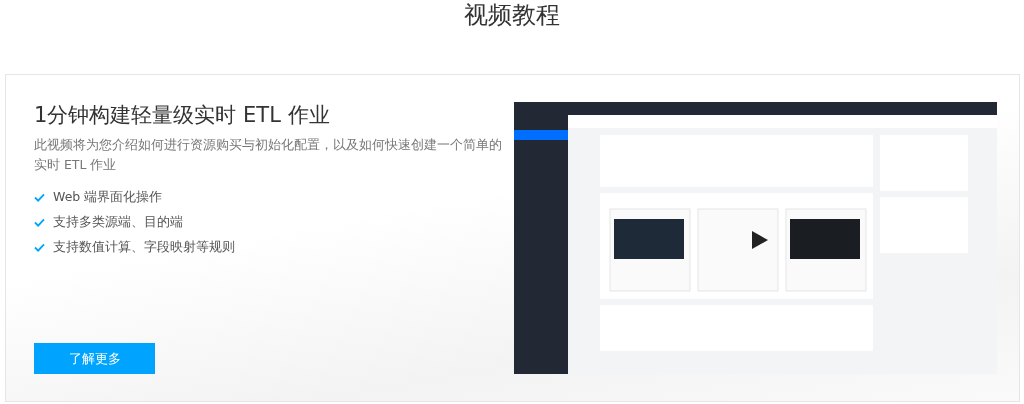  What do you see at coordinates (182, 115) in the screenshot?
I see `tutorial-title: 1分钟构建轻量级实时 ETL 作业` at bounding box center [182, 115].